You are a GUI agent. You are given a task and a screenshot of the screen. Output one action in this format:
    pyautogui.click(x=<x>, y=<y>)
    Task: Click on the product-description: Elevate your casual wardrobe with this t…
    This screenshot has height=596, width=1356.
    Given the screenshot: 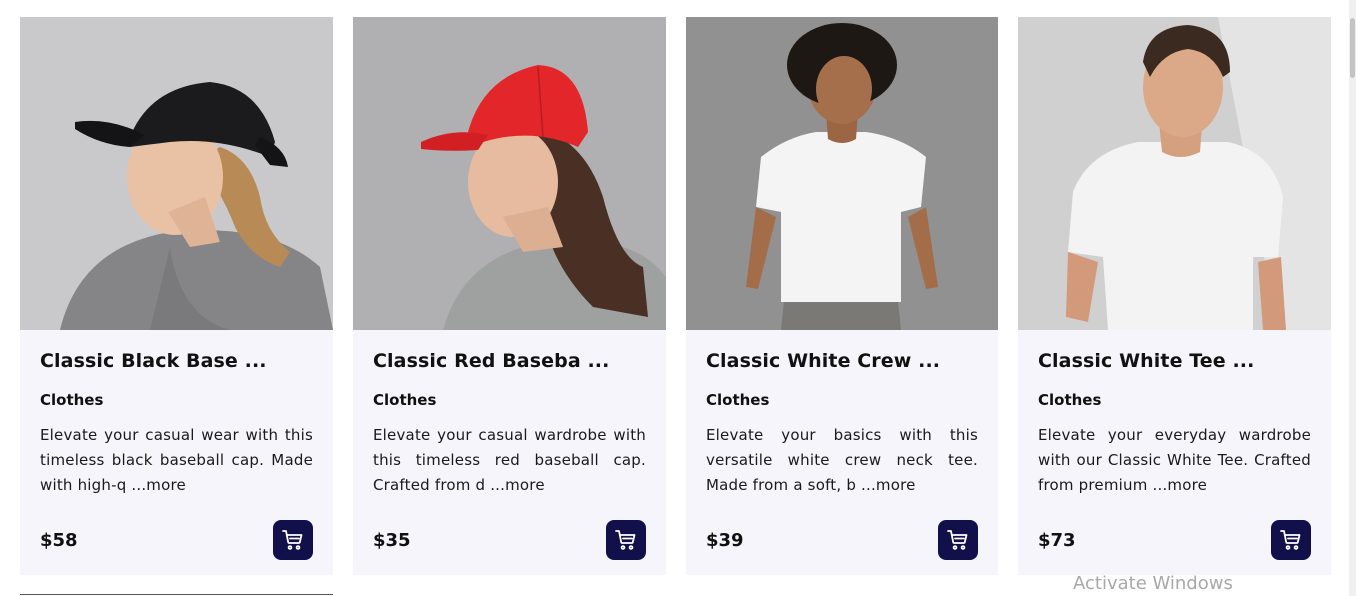 What is the action you would take?
    pyautogui.click(x=509, y=460)
    